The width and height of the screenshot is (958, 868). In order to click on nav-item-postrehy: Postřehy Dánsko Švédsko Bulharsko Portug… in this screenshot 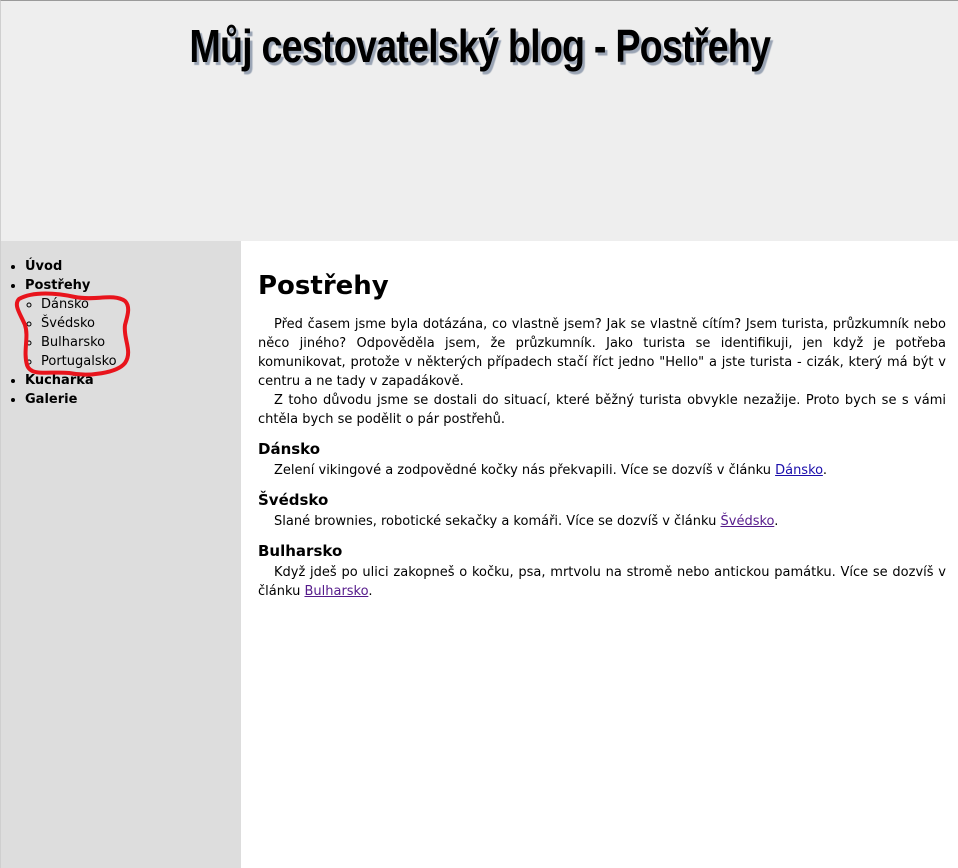, I will do `click(71, 323)`.